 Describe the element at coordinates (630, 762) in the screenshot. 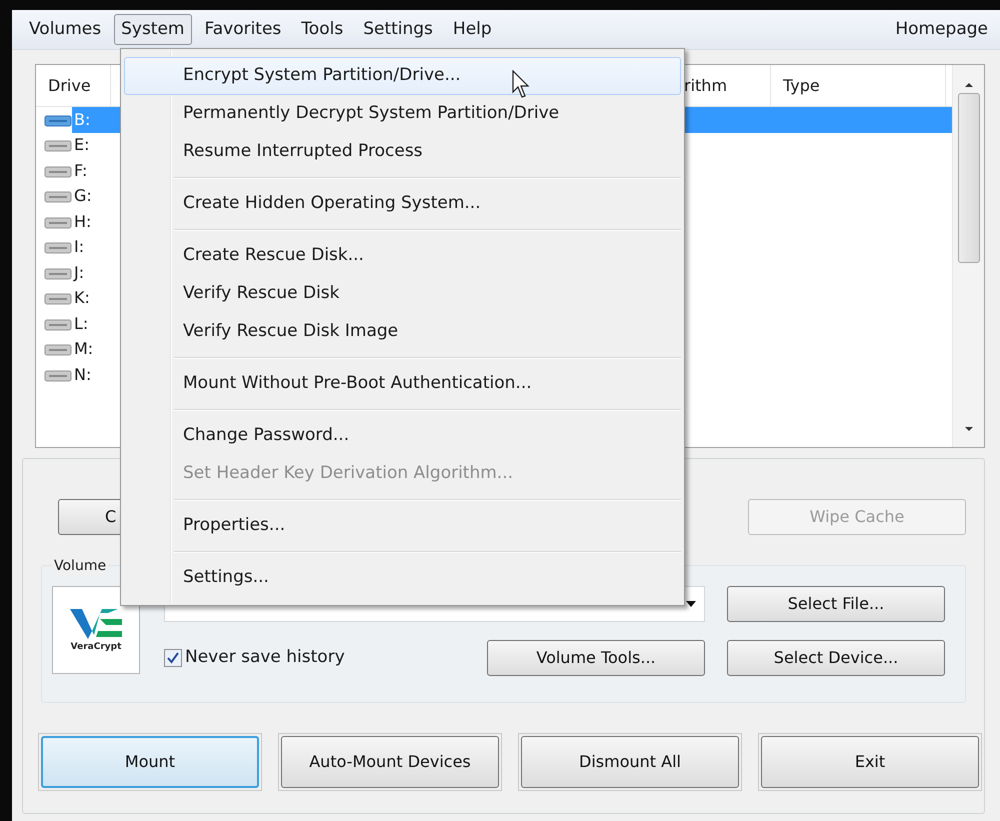

I see `action-button: Dismount All` at that location.